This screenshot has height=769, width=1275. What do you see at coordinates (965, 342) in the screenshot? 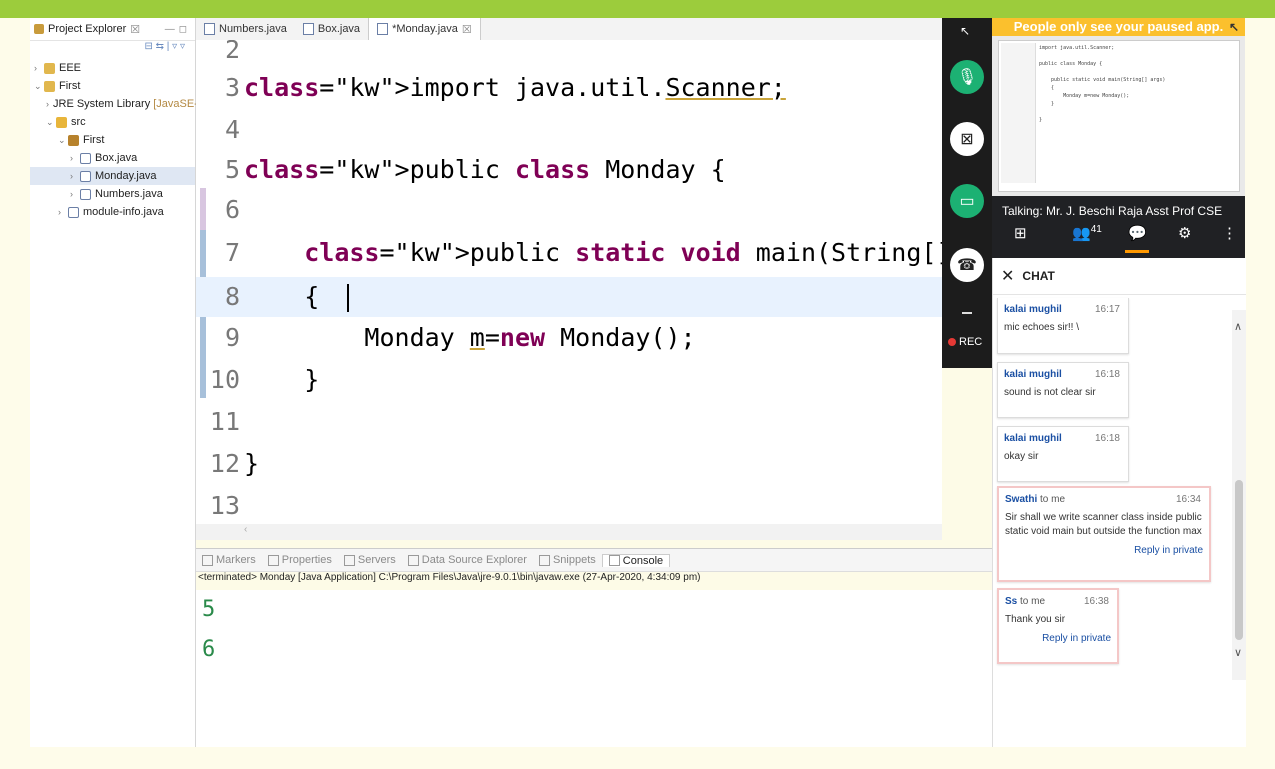
I see `recording-indicator: REC` at bounding box center [965, 342].